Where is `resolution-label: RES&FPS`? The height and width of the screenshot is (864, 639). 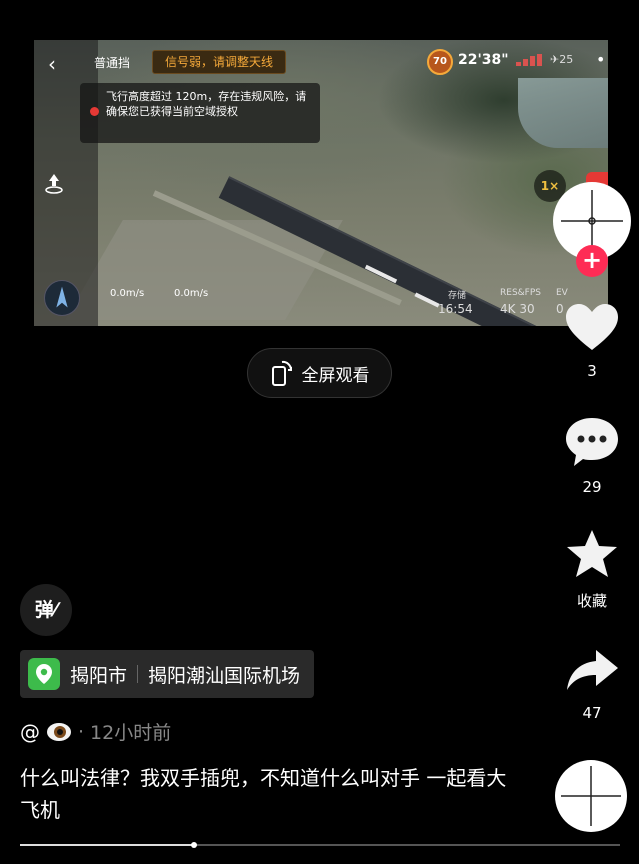 resolution-label: RES&FPS is located at coordinates (520, 293).